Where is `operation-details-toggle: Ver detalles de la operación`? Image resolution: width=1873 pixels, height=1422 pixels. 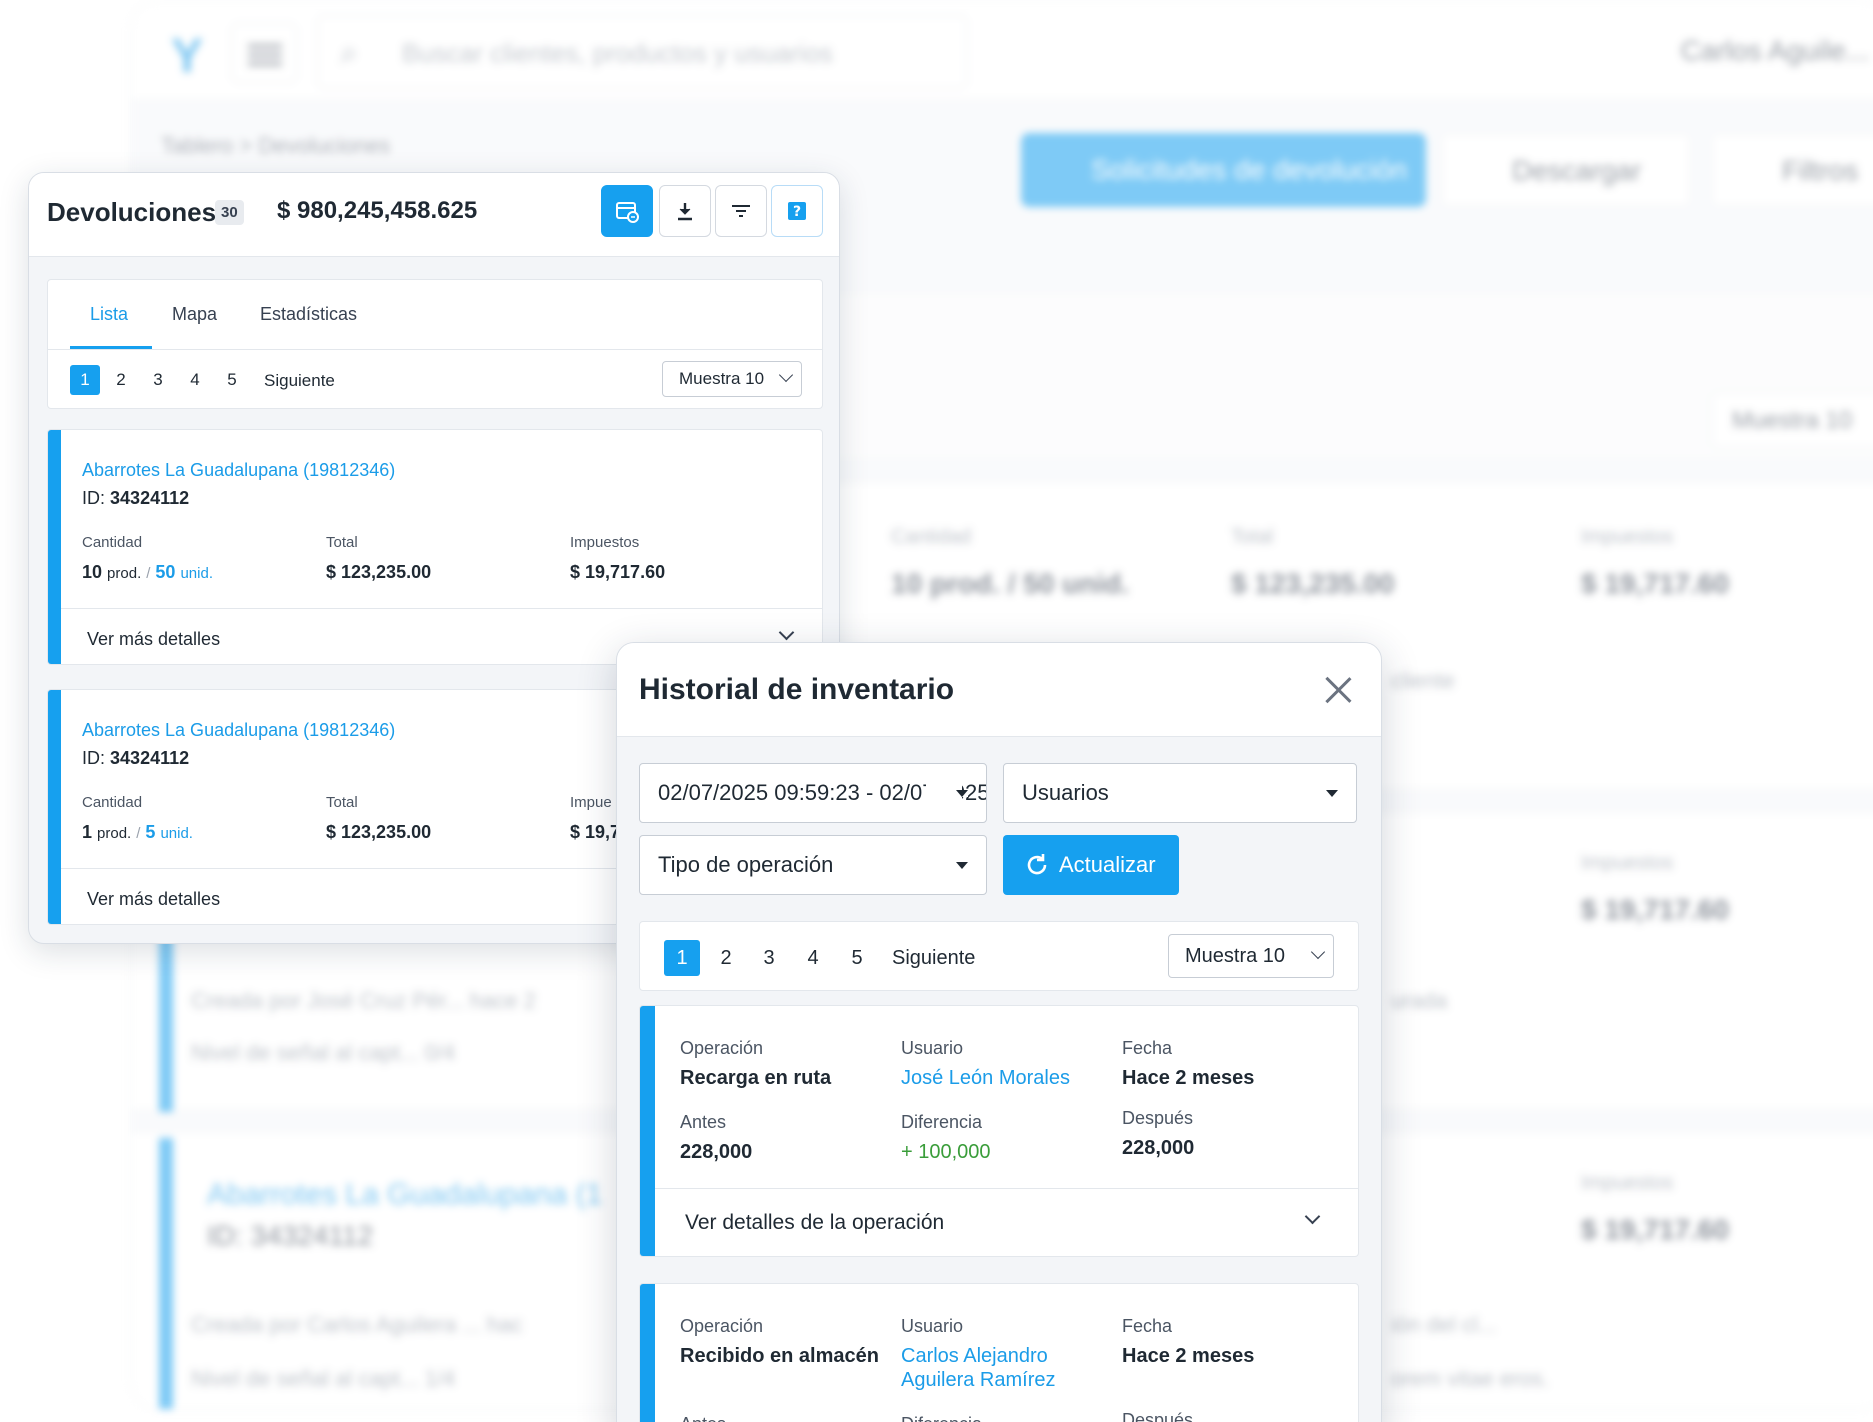 operation-details-toggle: Ver detalles de la operación is located at coordinates (1006, 1222).